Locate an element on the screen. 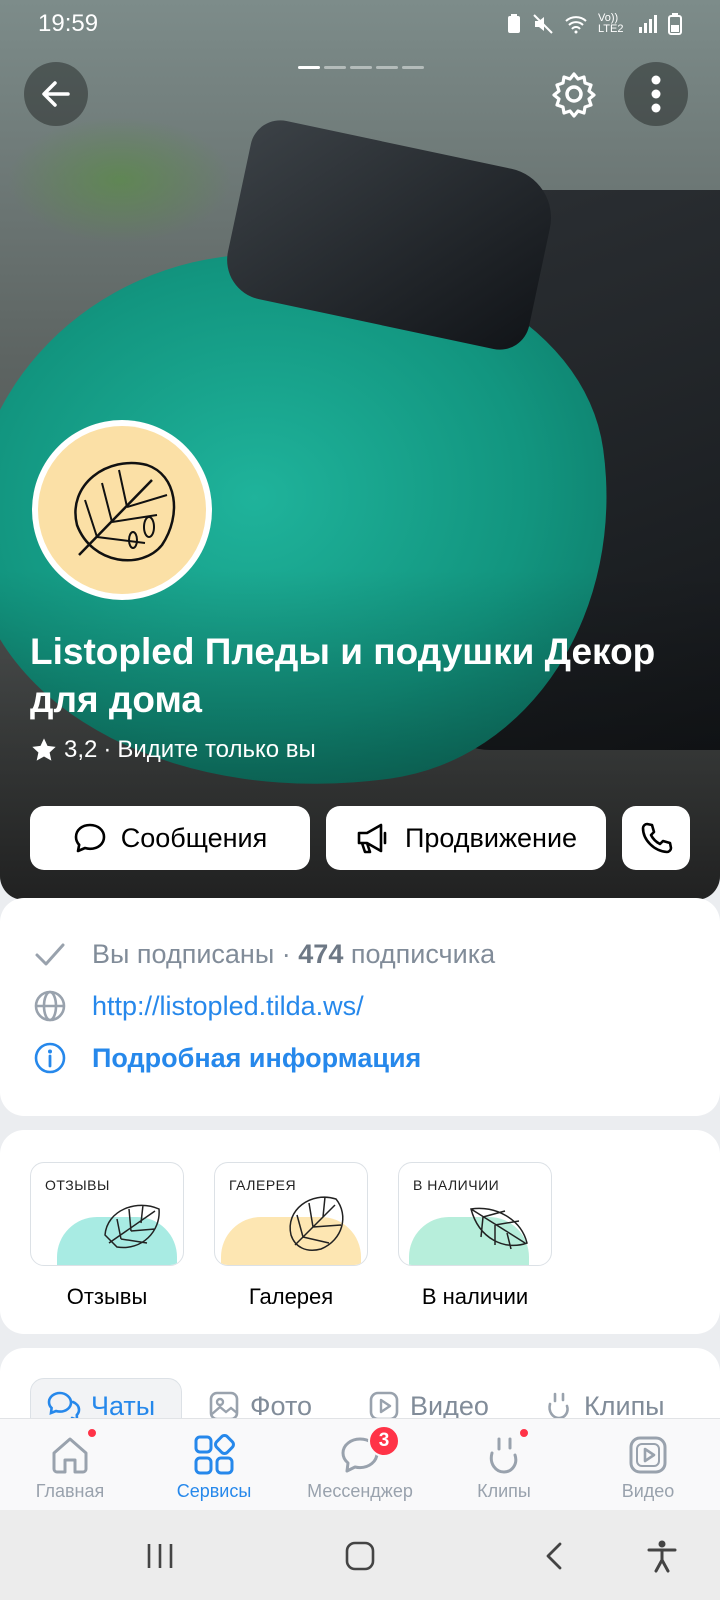  more-button is located at coordinates (656, 94).